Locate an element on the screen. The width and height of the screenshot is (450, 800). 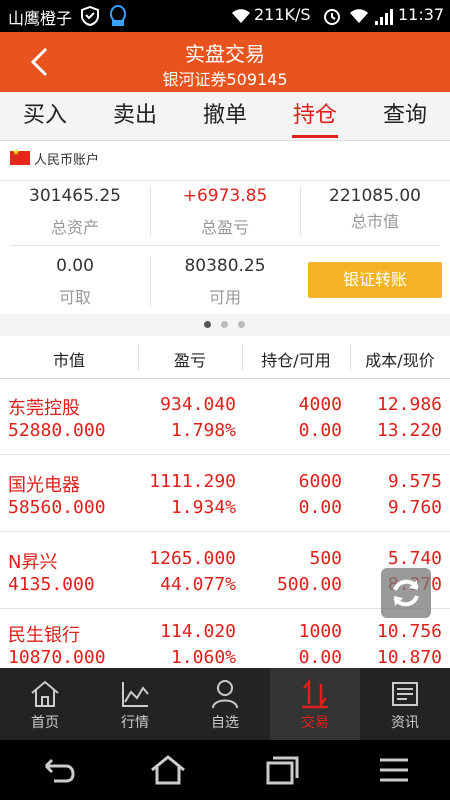
market-value: 10870.000 is located at coordinates (57, 657).